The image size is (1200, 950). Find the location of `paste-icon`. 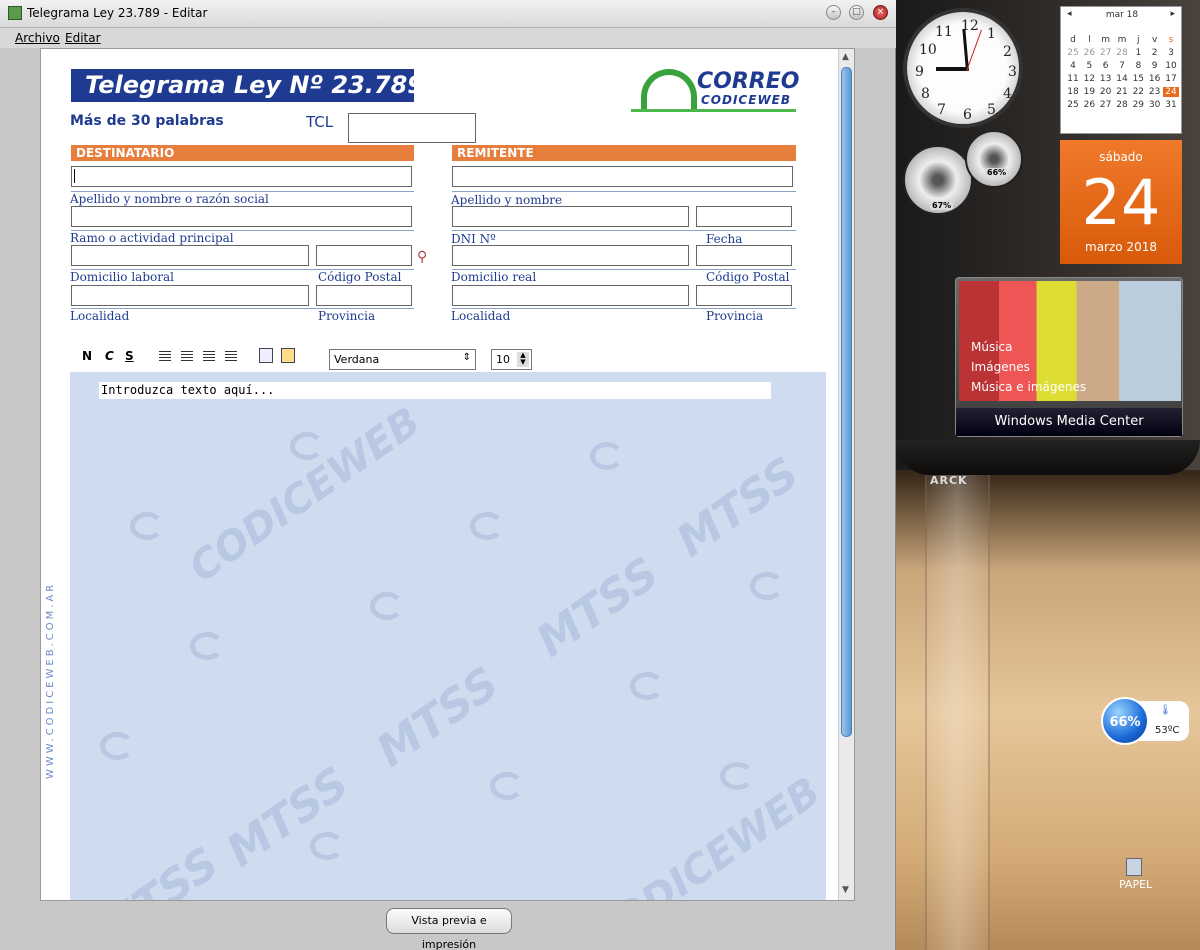

paste-icon is located at coordinates (288, 355).